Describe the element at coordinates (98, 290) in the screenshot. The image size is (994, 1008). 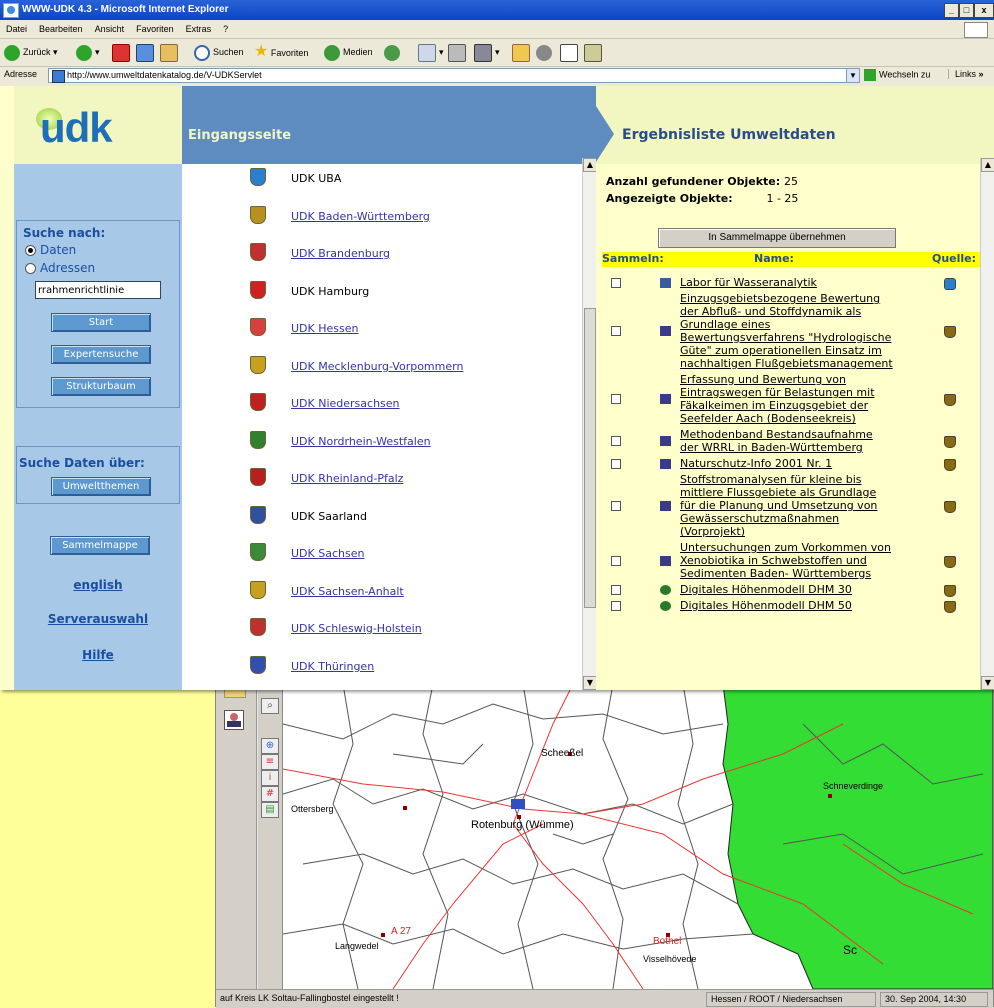
I see `search-input` at that location.